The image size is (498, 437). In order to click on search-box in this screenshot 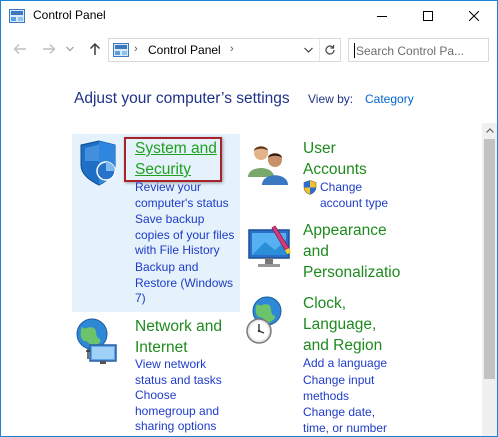, I will do `click(418, 50)`.